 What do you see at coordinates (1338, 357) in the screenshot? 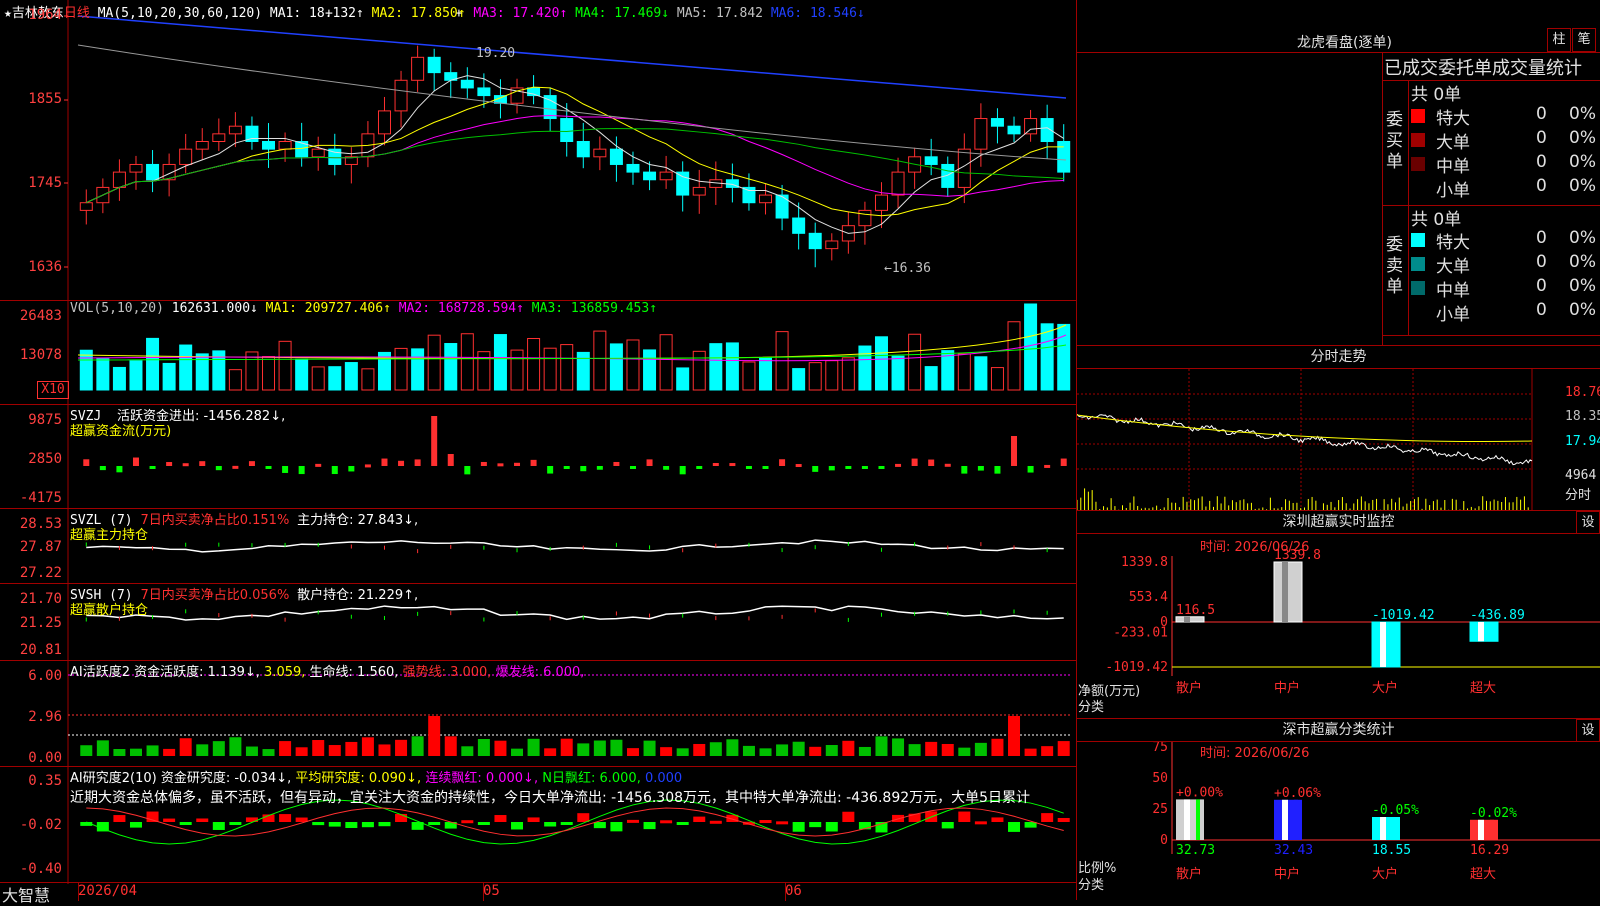
I see `intraday-header: 分时走势` at bounding box center [1338, 357].